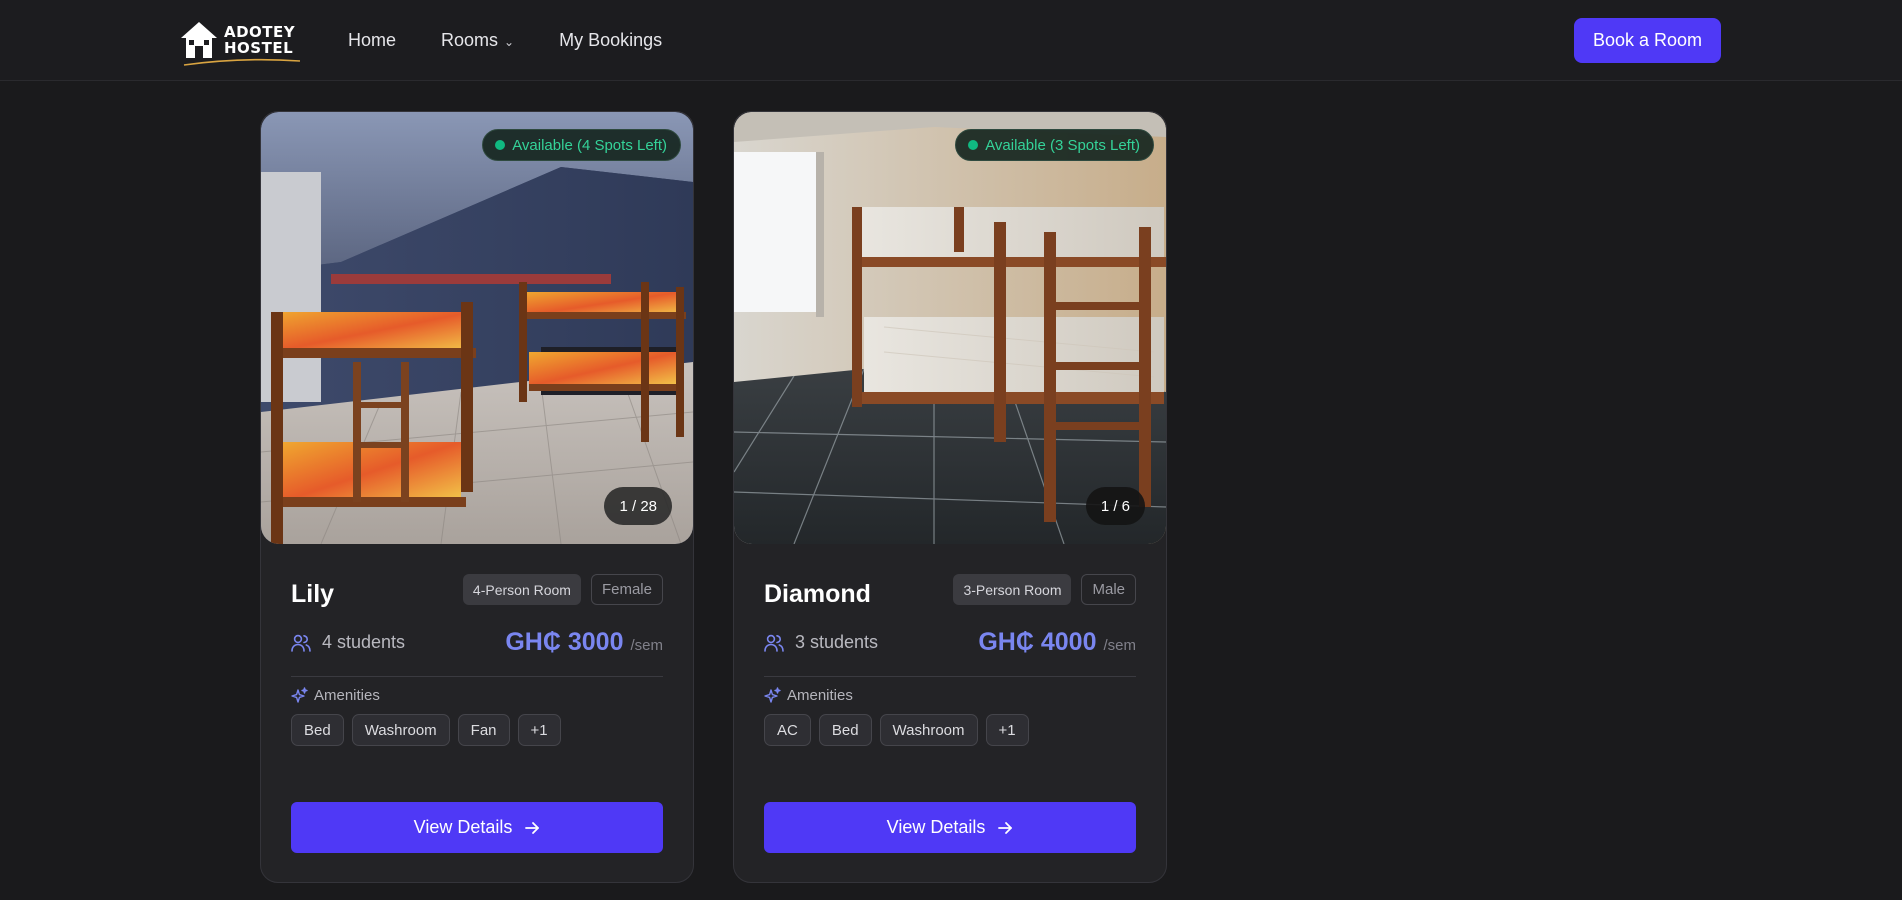 This screenshot has width=1902, height=900. What do you see at coordinates (626, 589) in the screenshot?
I see `gender-badge: Female` at bounding box center [626, 589].